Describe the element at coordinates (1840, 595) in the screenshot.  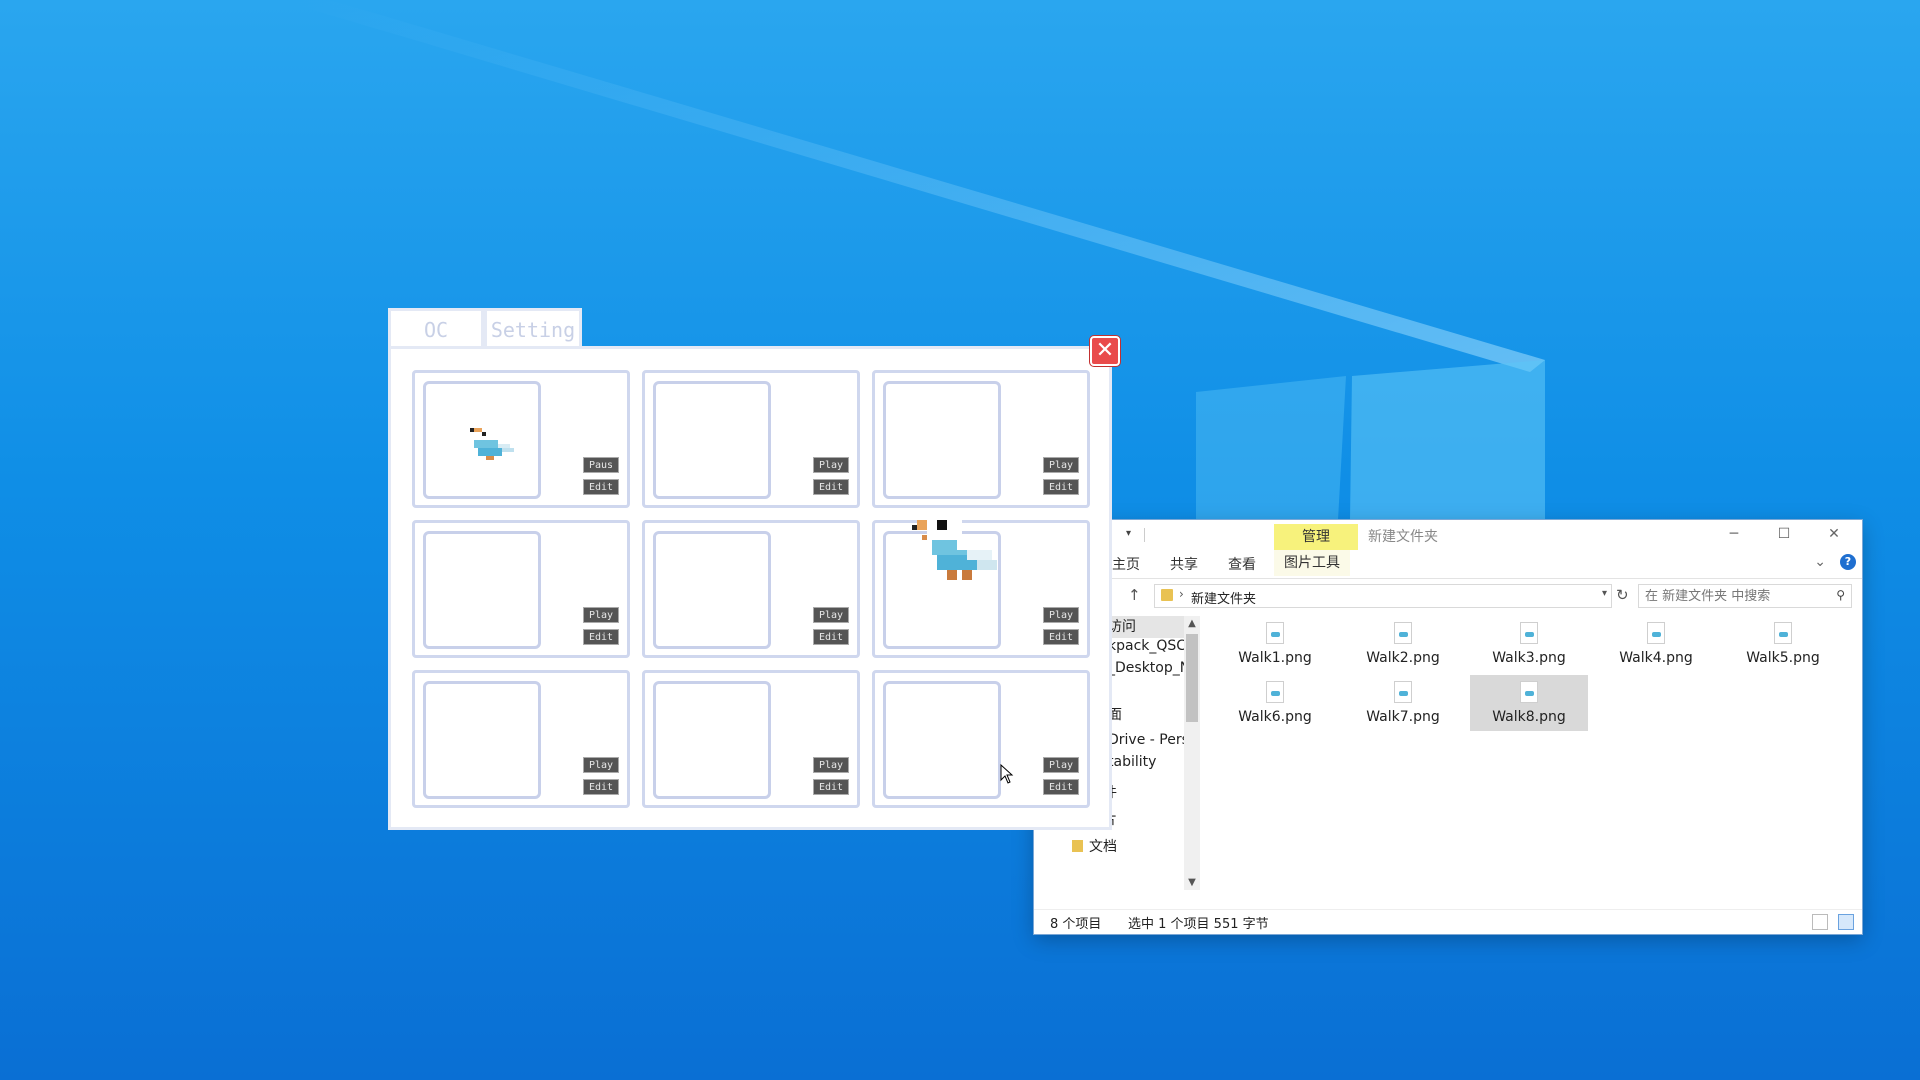
I see `search-icon: ⚲` at that location.